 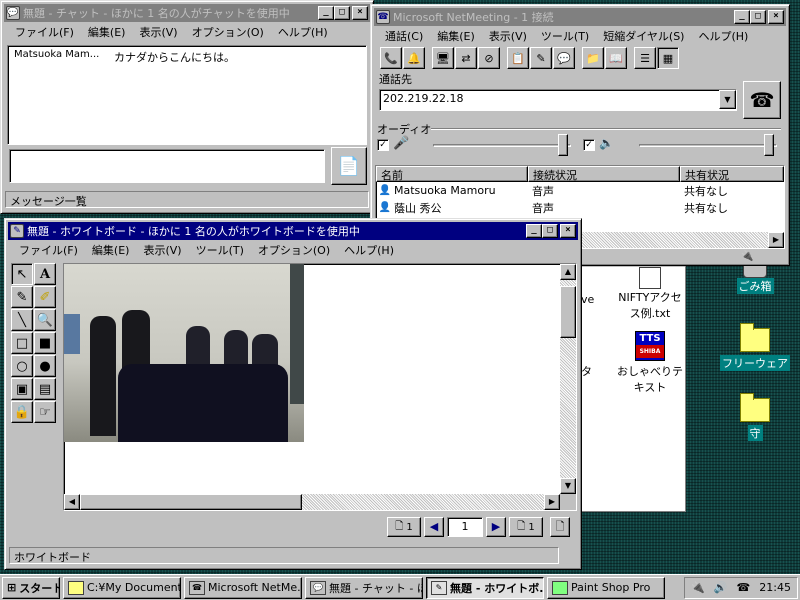 I want to click on pen-tool-icon: ✎, so click(x=22, y=297).